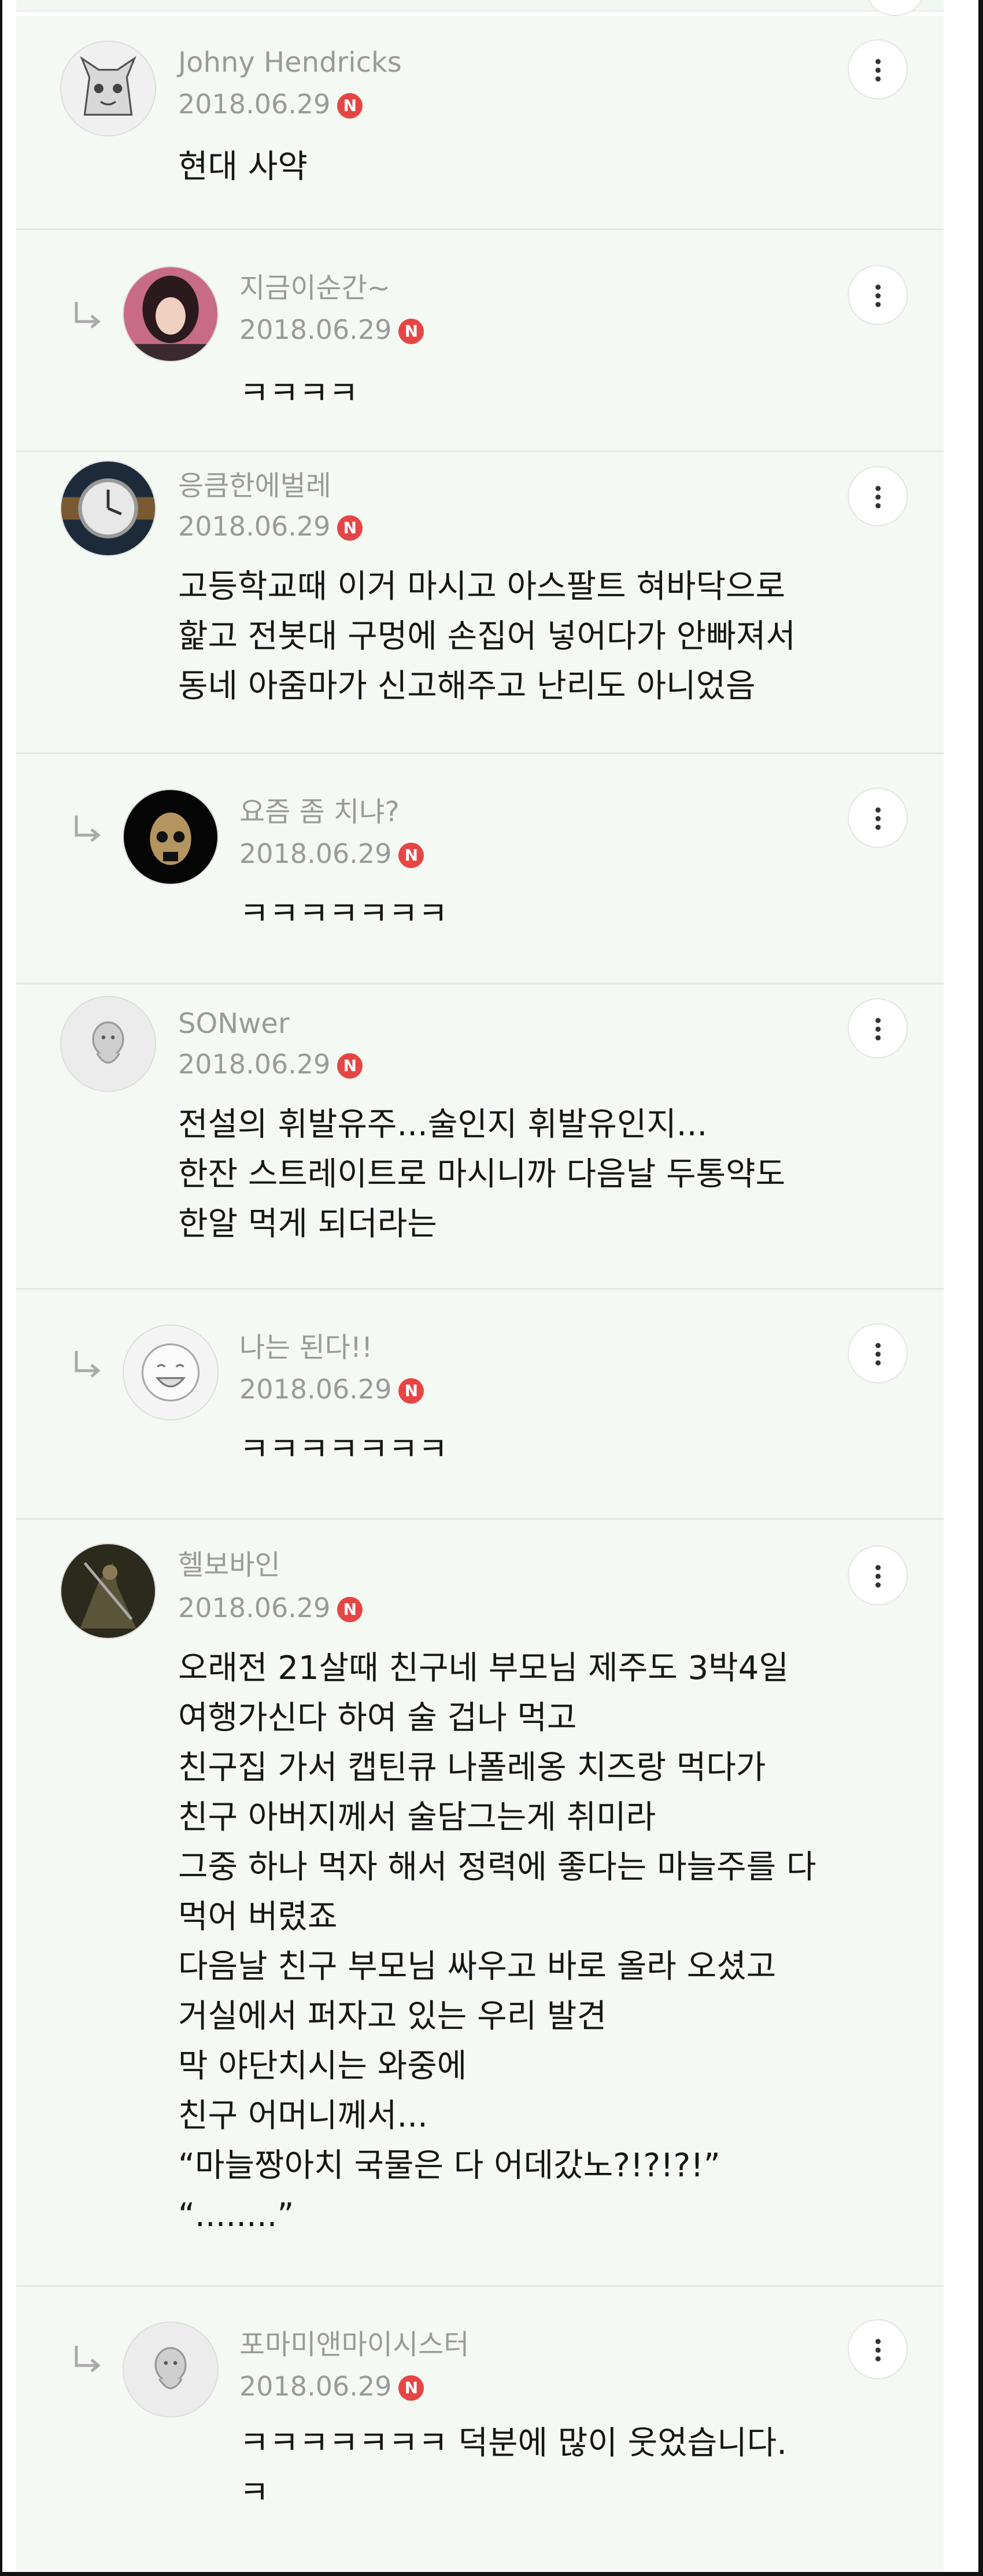 The width and height of the screenshot is (983, 2576). What do you see at coordinates (314, 288) in the screenshot?
I see `reply-nickname: 지금이순간~` at bounding box center [314, 288].